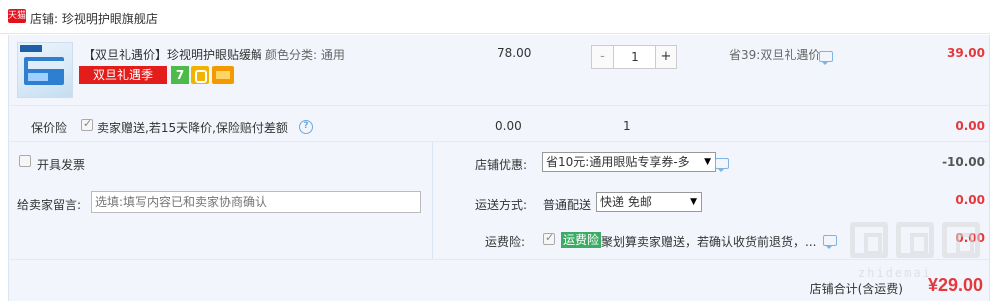 Image resolution: width=990 pixels, height=301 pixels. What do you see at coordinates (49, 205) in the screenshot?
I see `message-label: 给卖家留言:` at bounding box center [49, 205].